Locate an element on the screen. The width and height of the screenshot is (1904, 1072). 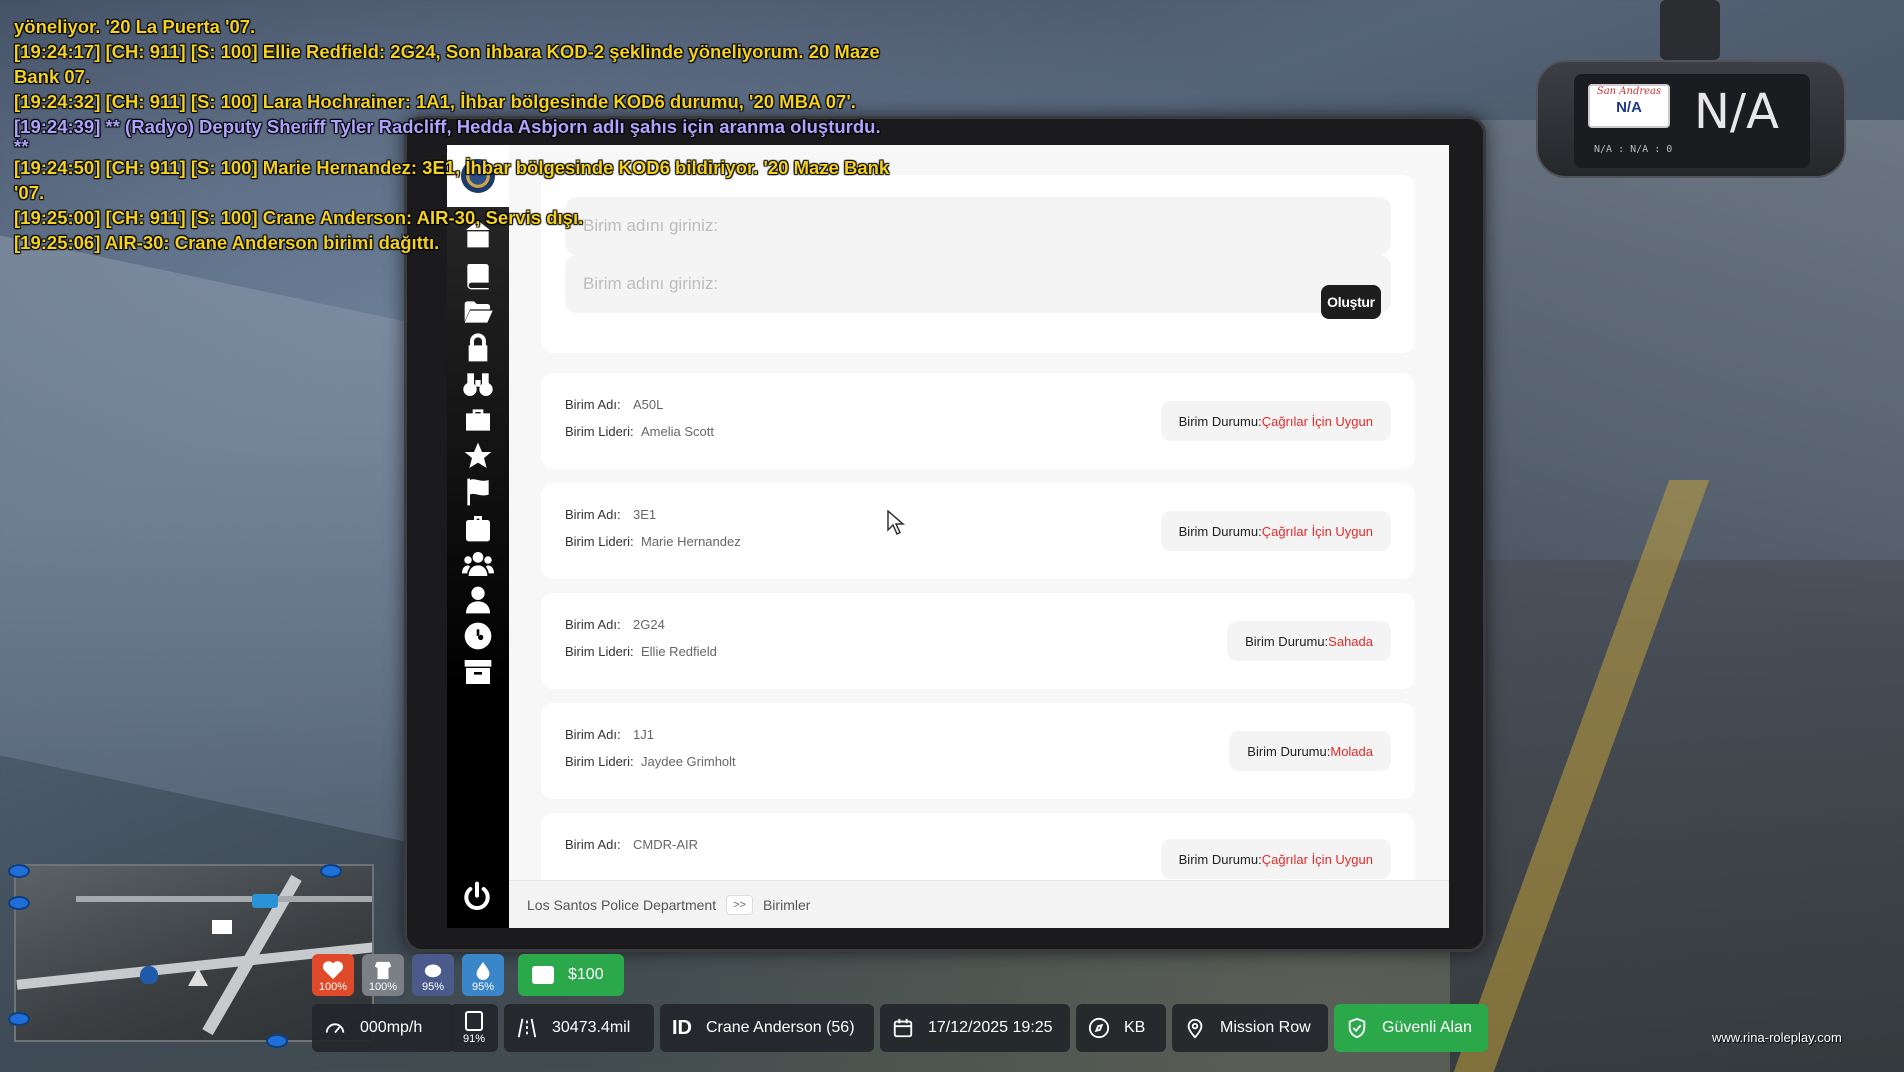
sidebar-item-favorites is located at coordinates (478, 456).